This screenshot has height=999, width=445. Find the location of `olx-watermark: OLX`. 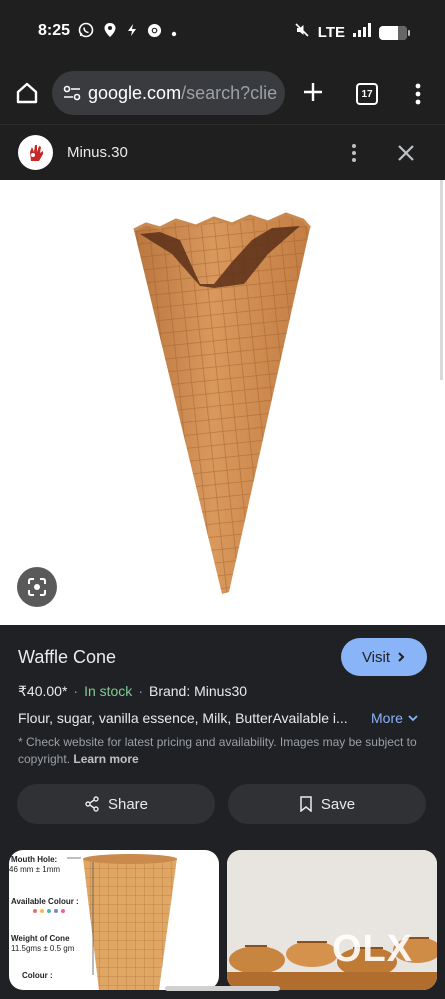

olx-watermark: OLX is located at coordinates (373, 949).